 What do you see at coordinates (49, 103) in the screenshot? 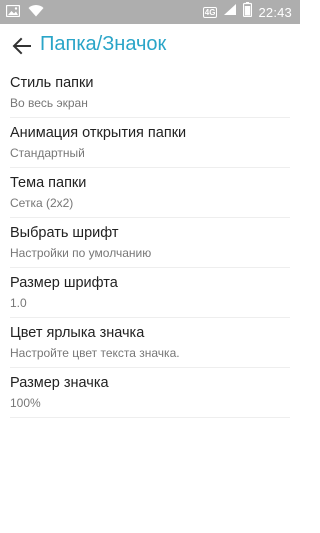
I see `setting-summary: Во весь экран` at bounding box center [49, 103].